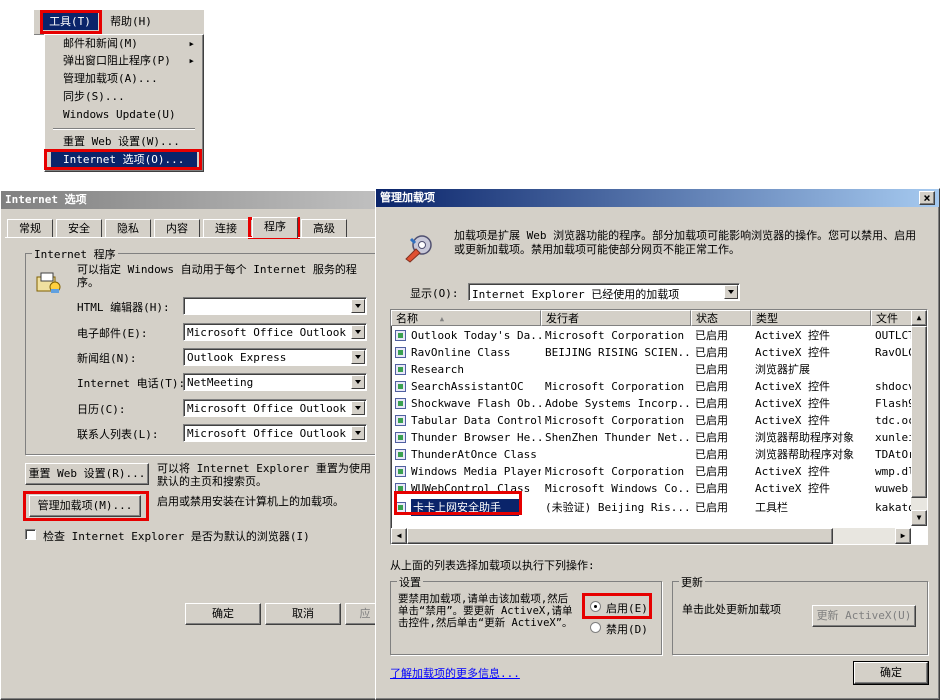 The height and width of the screenshot is (700, 940). What do you see at coordinates (919, 318) in the screenshot?
I see `scroll-up-button: ▲` at bounding box center [919, 318].